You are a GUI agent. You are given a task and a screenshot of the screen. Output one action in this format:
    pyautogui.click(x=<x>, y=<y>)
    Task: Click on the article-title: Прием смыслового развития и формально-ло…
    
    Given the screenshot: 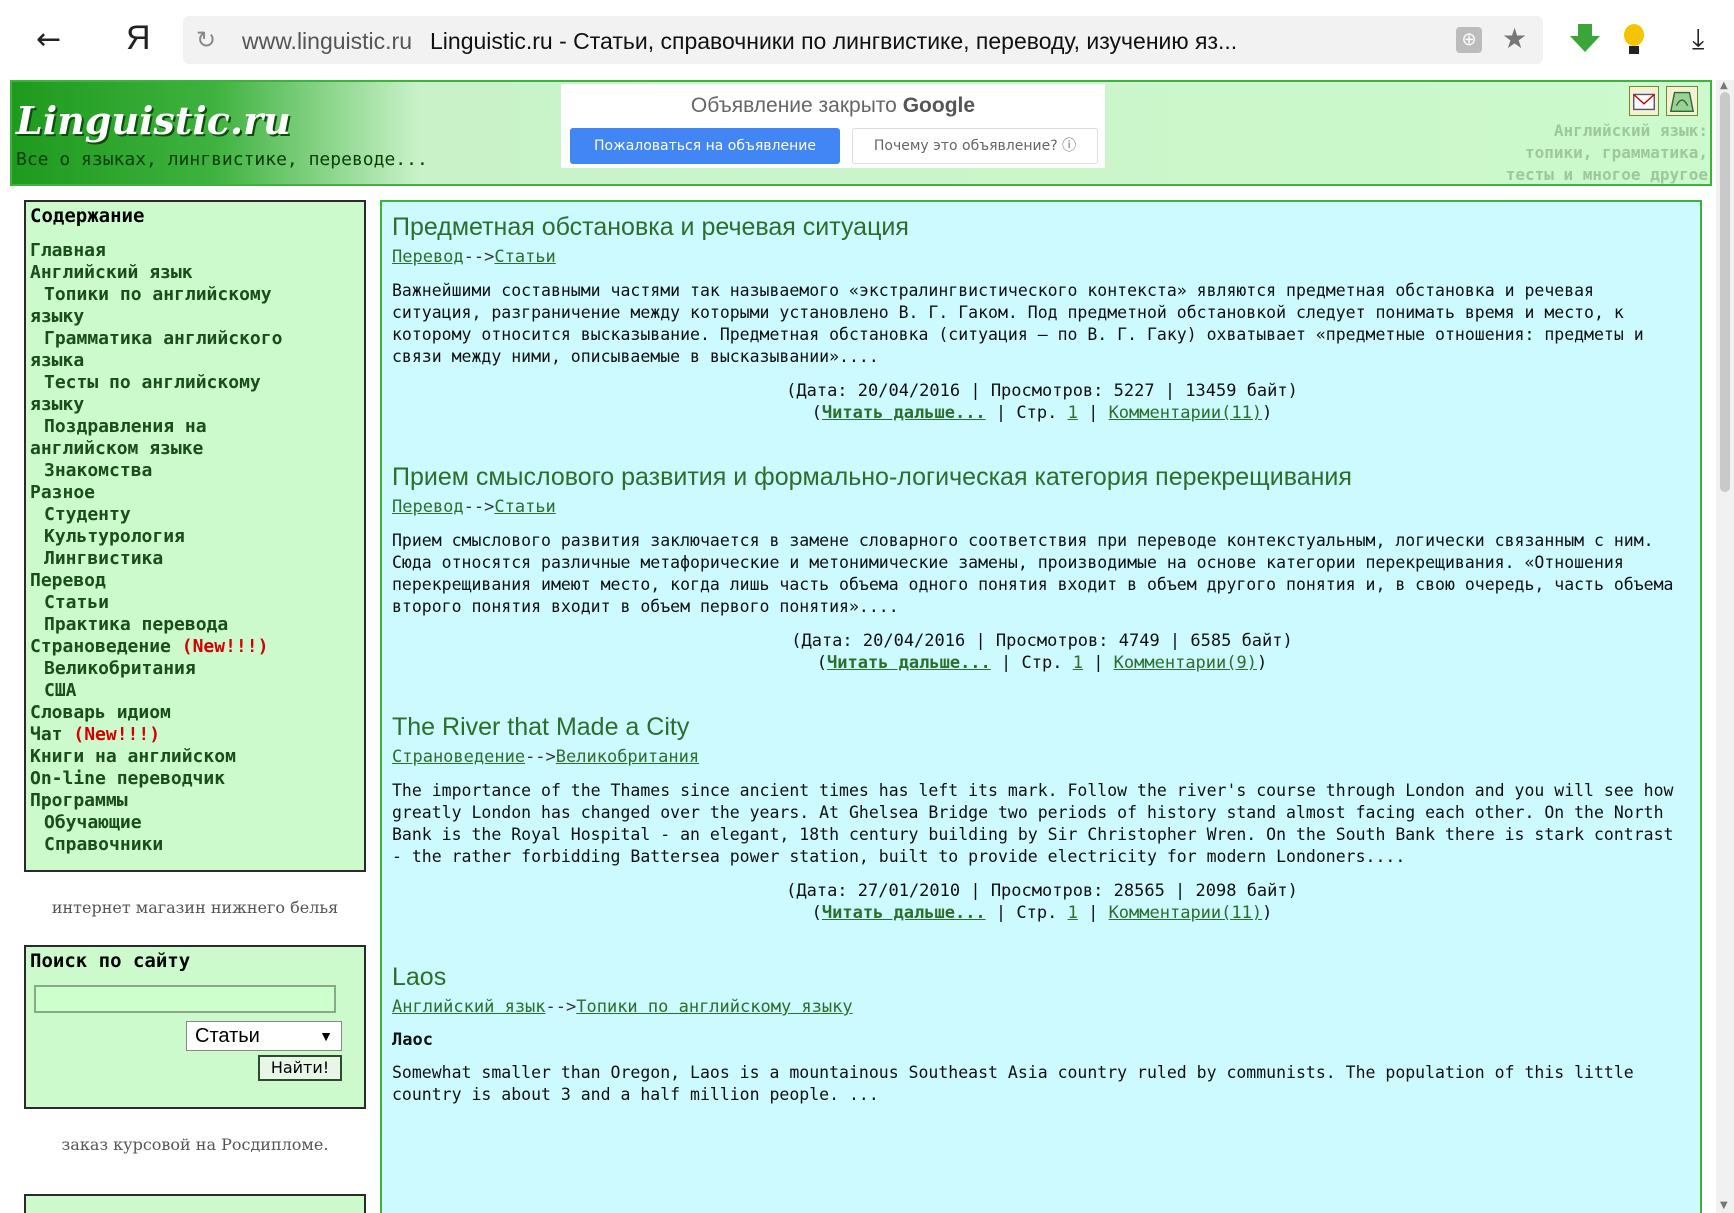 What is the action you would take?
    pyautogui.click(x=1042, y=477)
    